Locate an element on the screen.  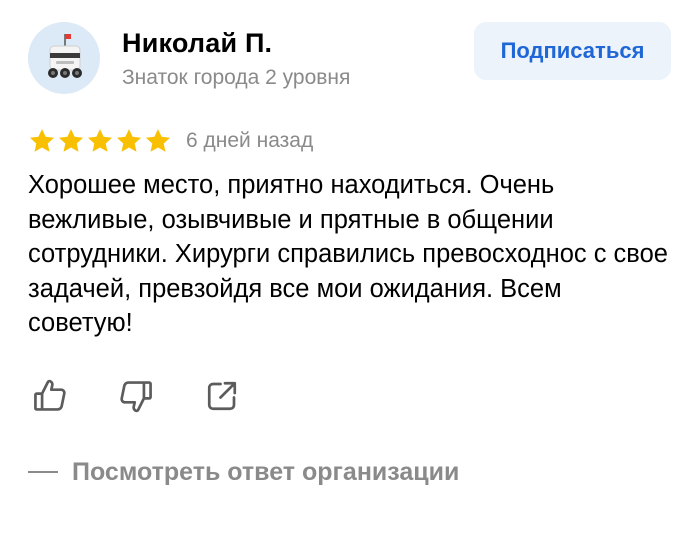
like-button is located at coordinates (50, 396).